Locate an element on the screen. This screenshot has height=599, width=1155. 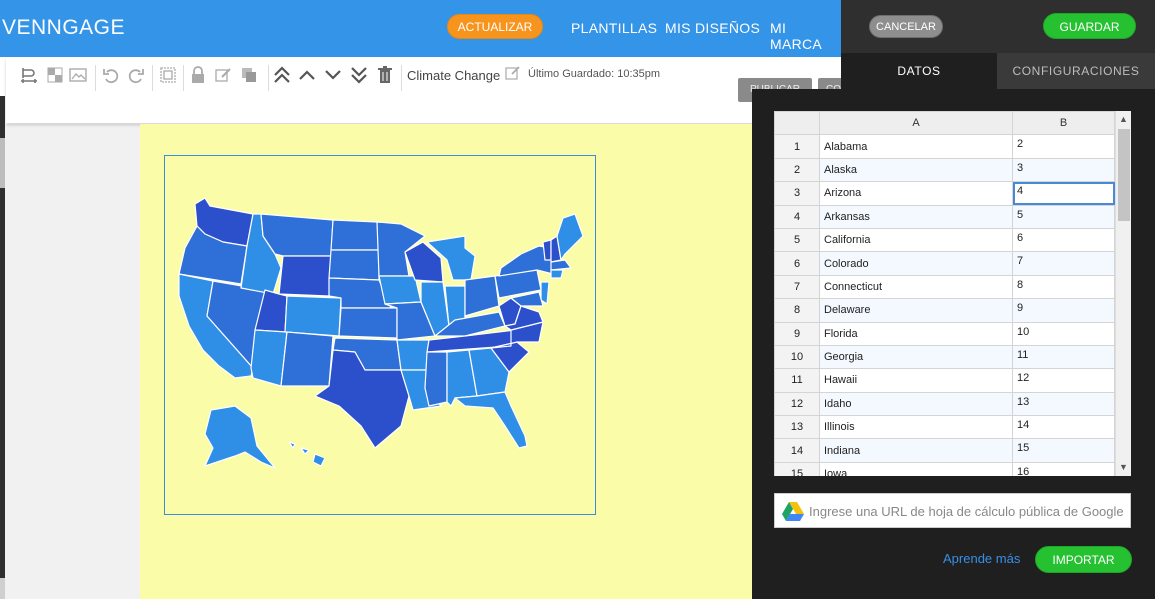
cell-a: Delaware is located at coordinates (916, 310).